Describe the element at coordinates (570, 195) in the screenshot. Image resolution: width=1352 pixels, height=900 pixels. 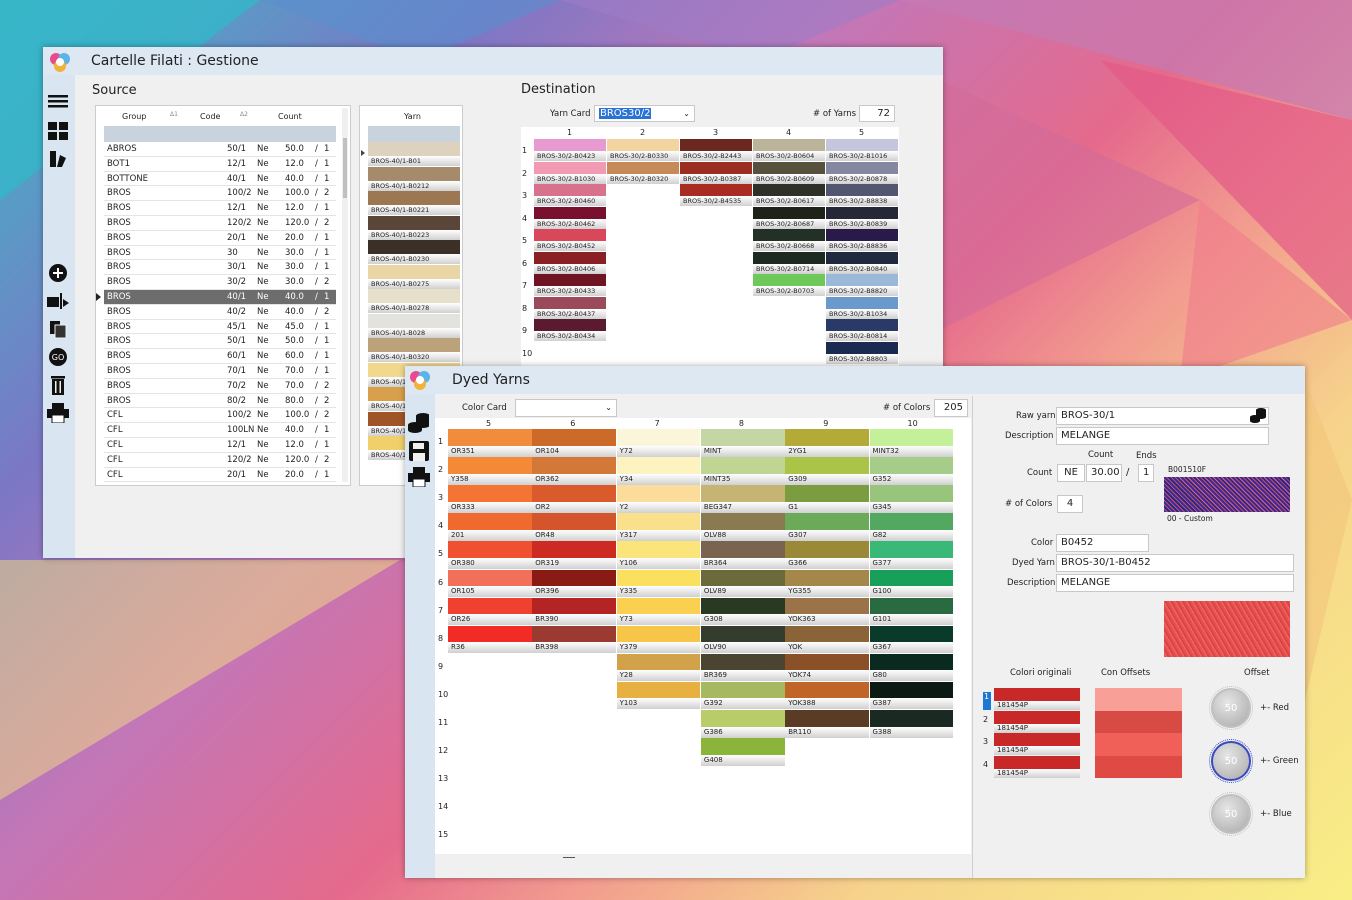
I see `yarn-cell: BROS-30/2-B0460` at that location.